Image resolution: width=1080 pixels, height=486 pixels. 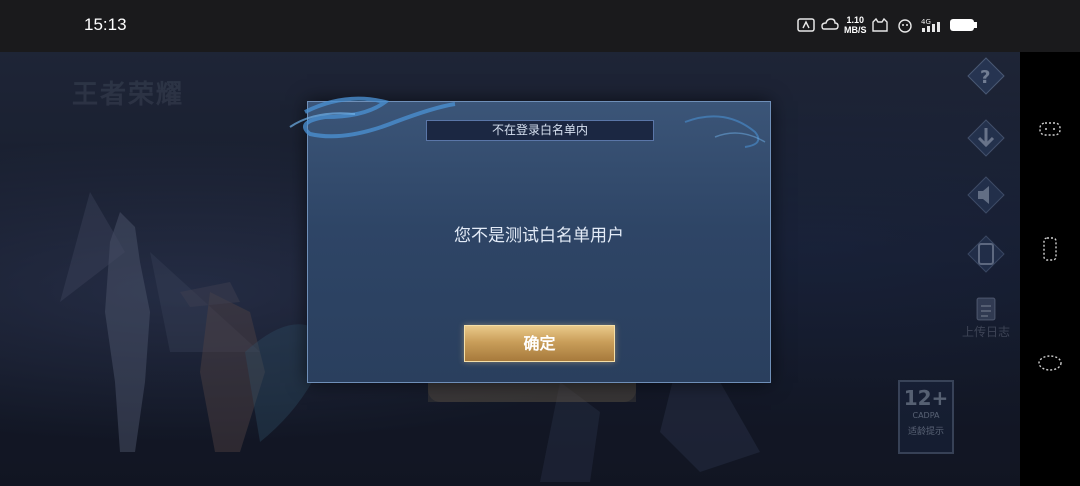 What do you see at coordinates (105, 24) in the screenshot?
I see `status-time: 15:13` at bounding box center [105, 24].